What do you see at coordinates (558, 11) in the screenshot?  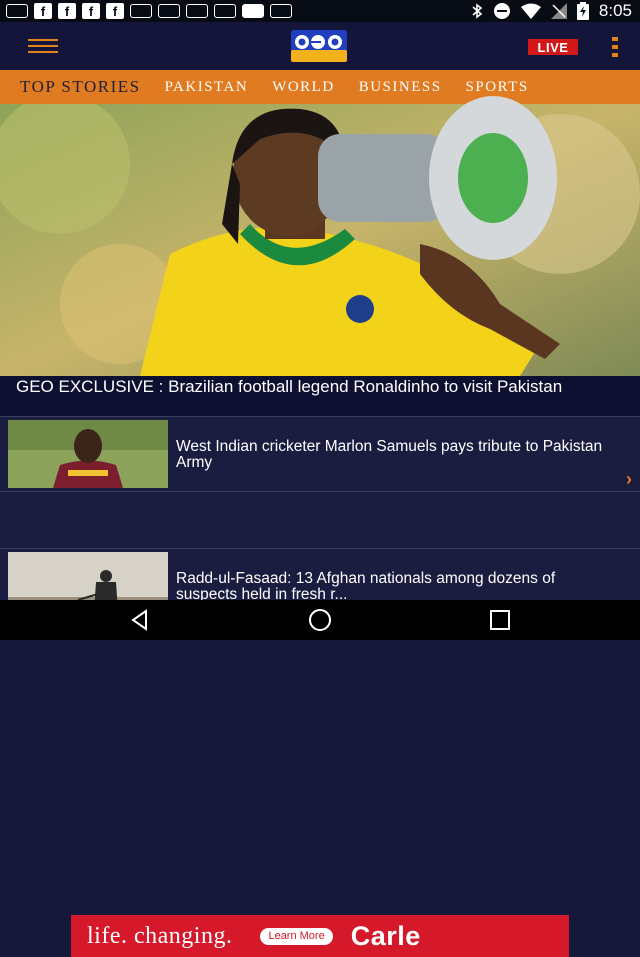 I see `no-signal-icon` at bounding box center [558, 11].